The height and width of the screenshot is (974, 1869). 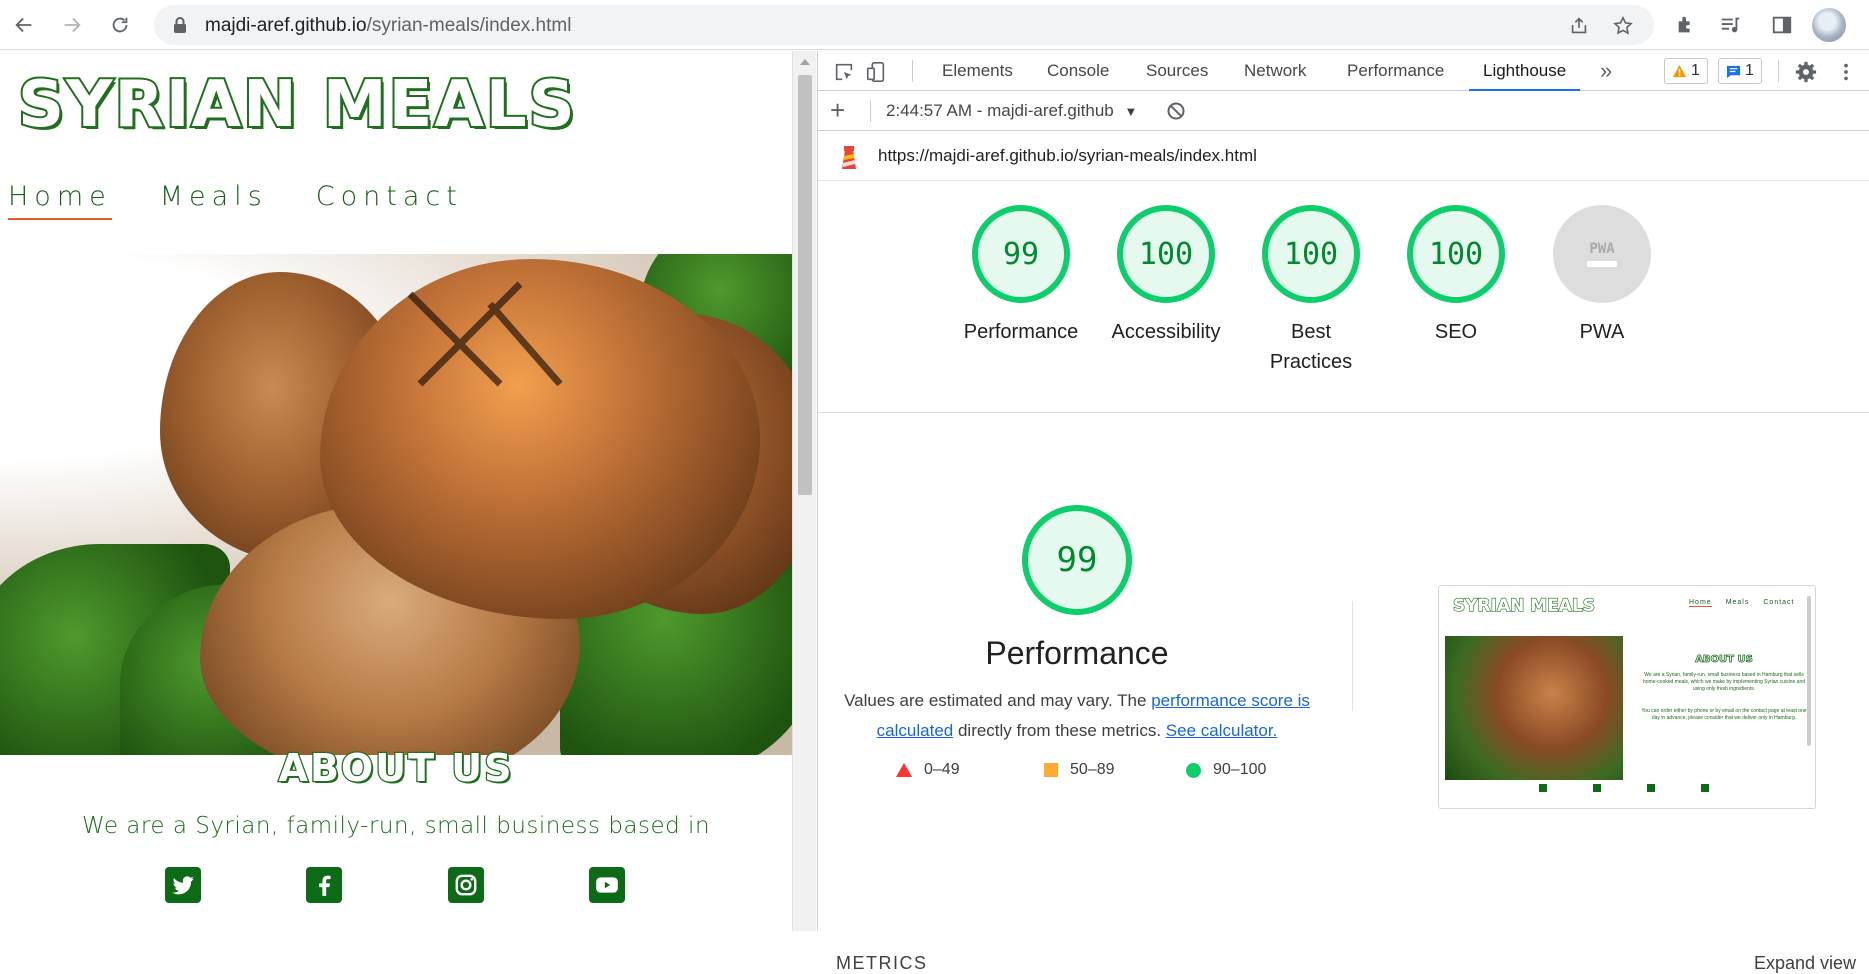 I want to click on tab-performance: Performance, so click(x=1395, y=71).